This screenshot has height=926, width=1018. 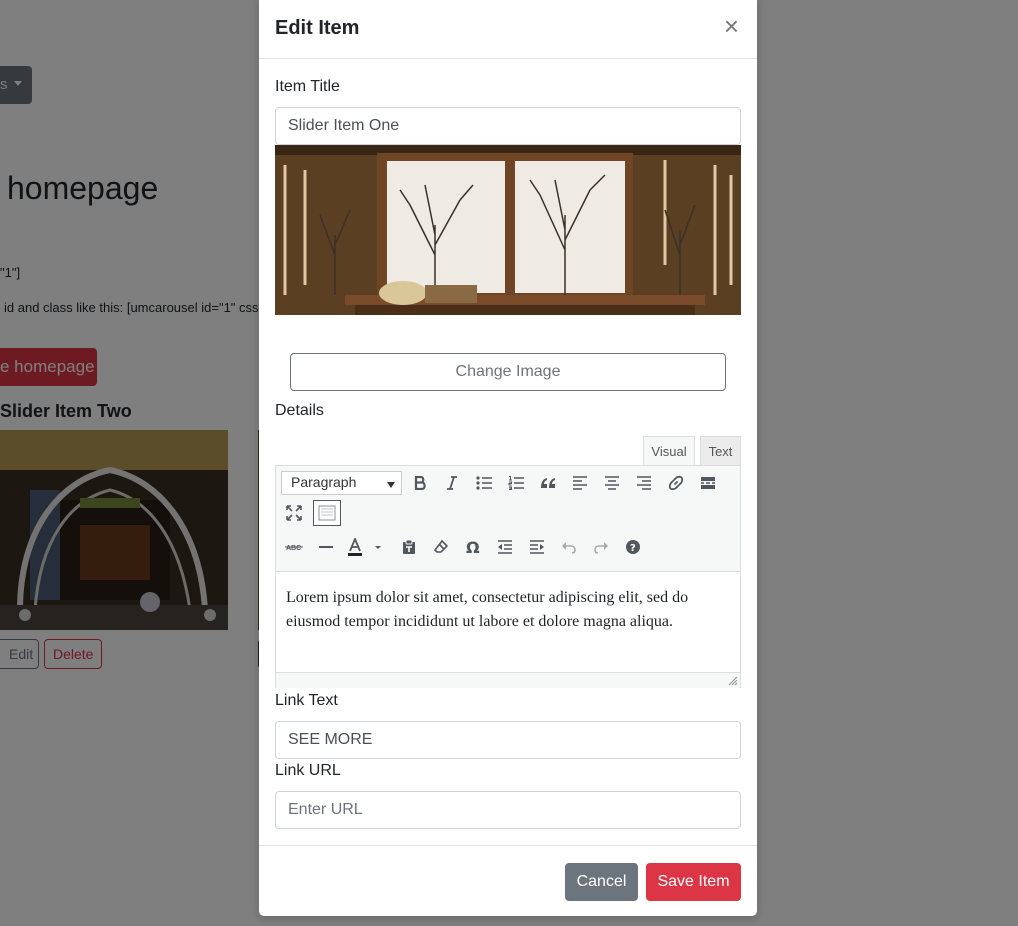 What do you see at coordinates (731, 26) in the screenshot?
I see `close-icon: ×` at bounding box center [731, 26].